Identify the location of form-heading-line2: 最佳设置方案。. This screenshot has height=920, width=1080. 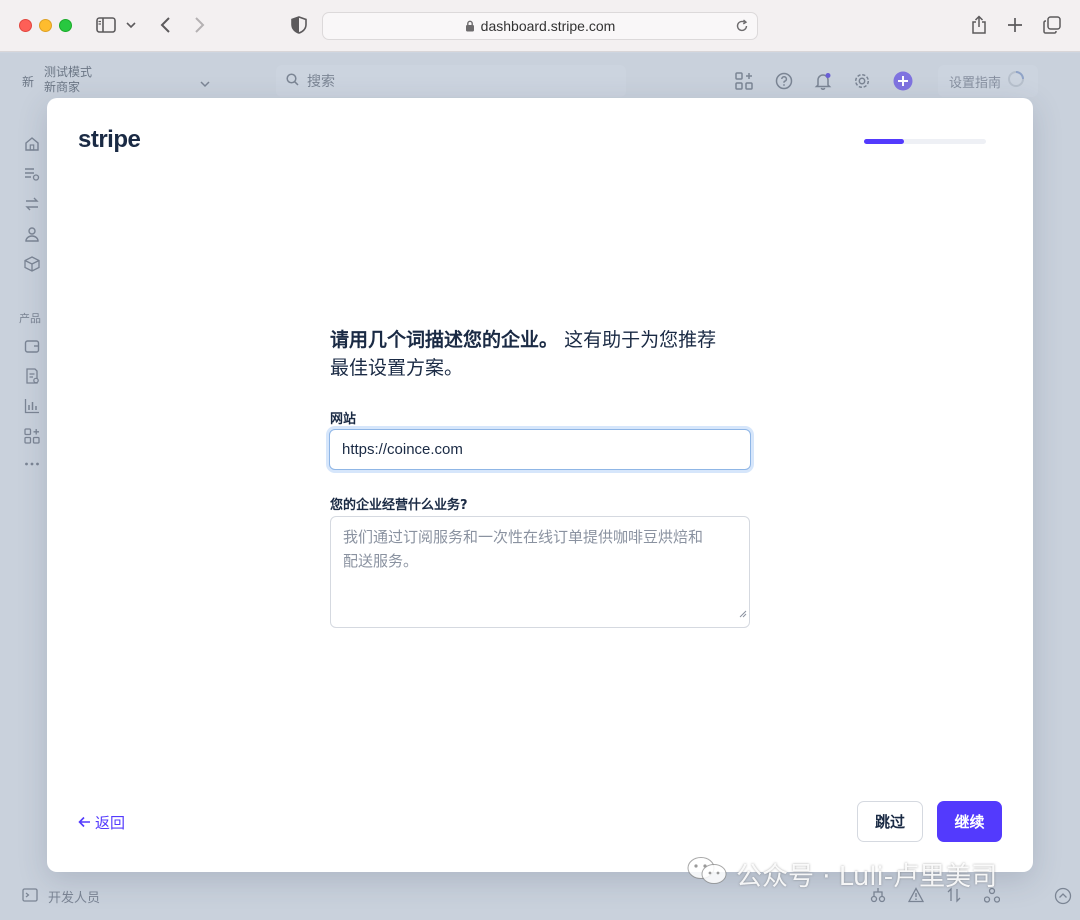
(397, 368).